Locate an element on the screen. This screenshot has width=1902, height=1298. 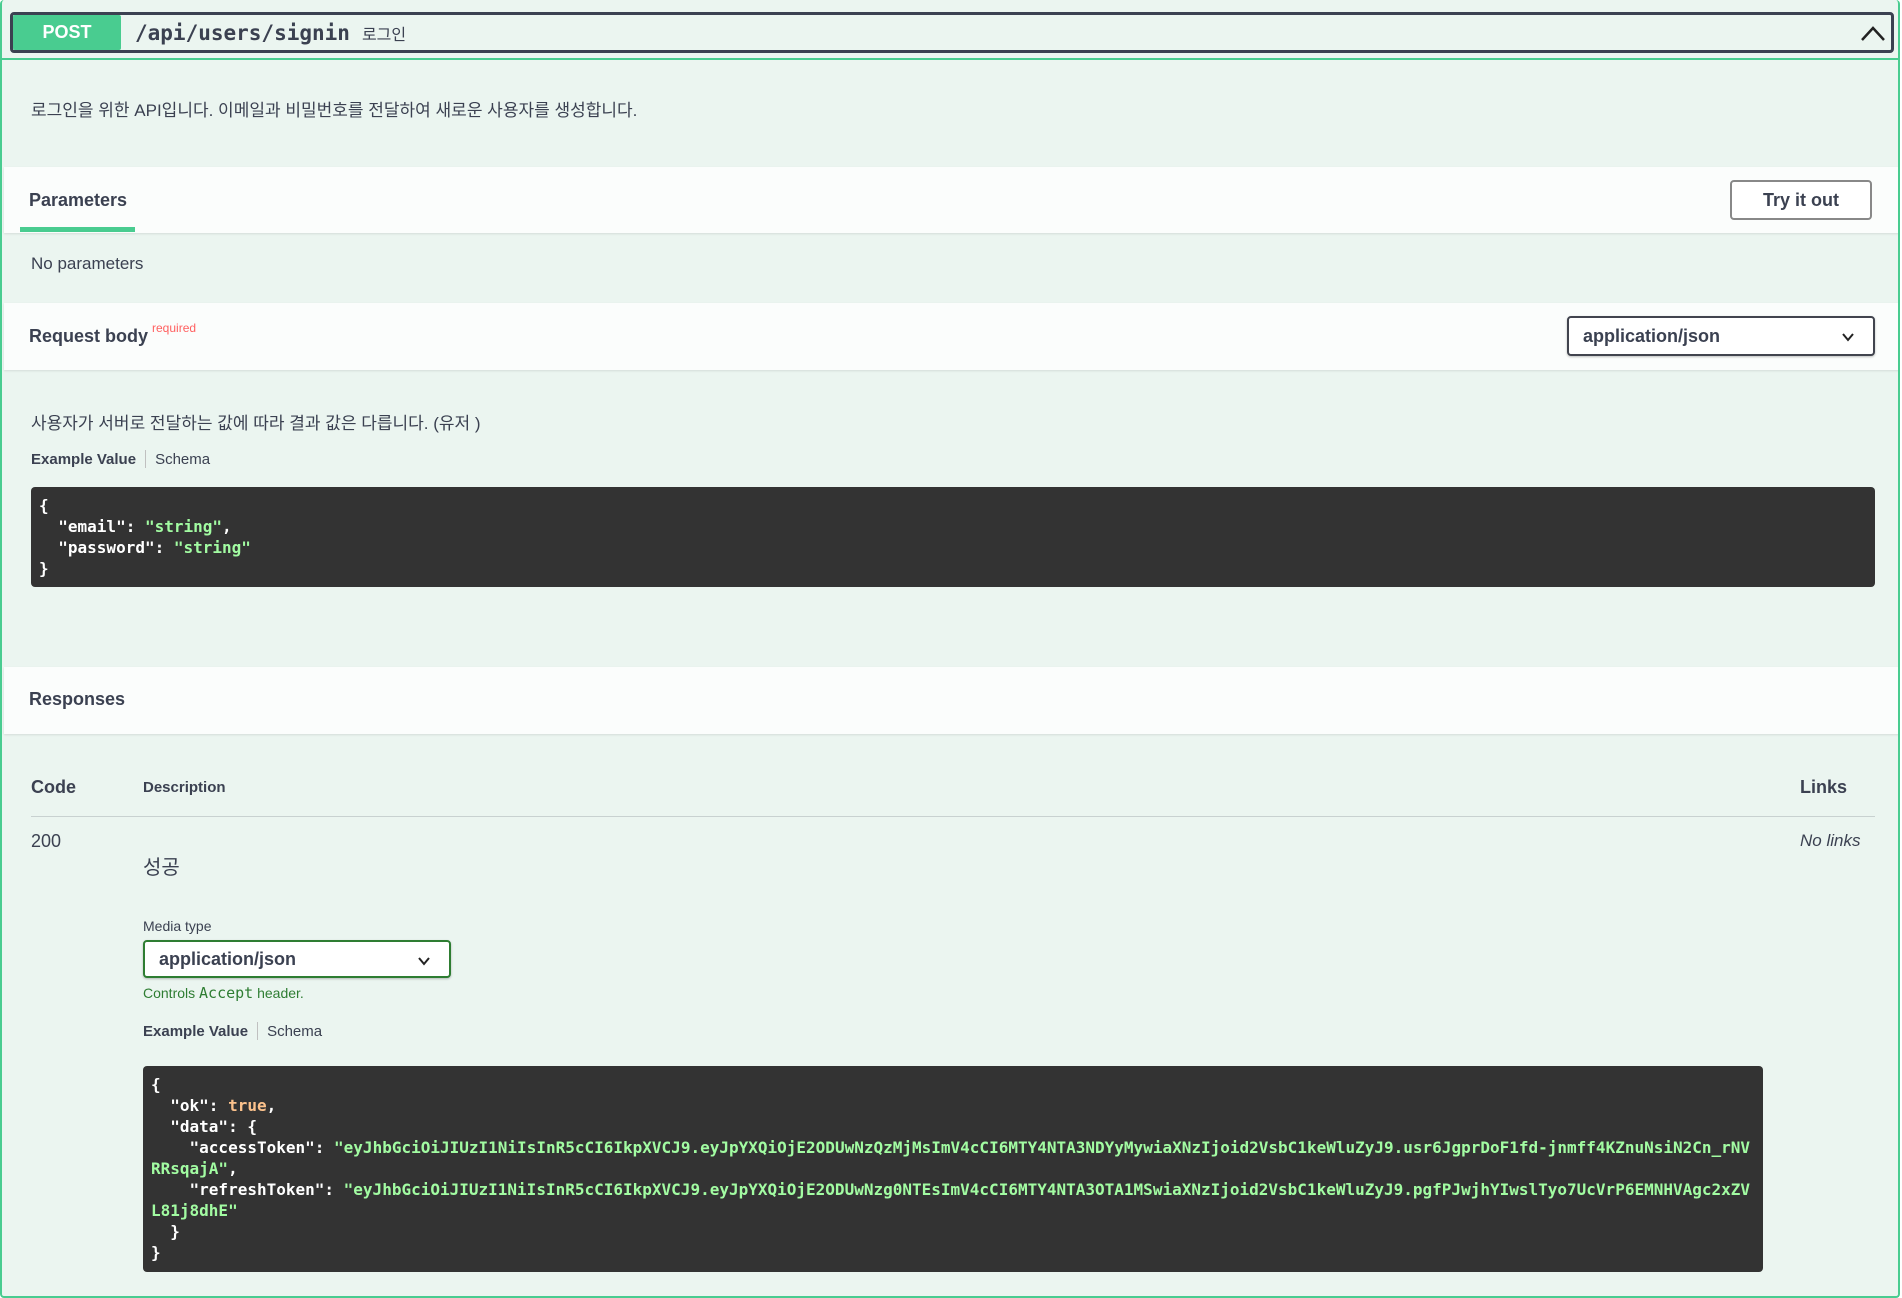
request-content-type-select: application/json is located at coordinates (1721, 336).